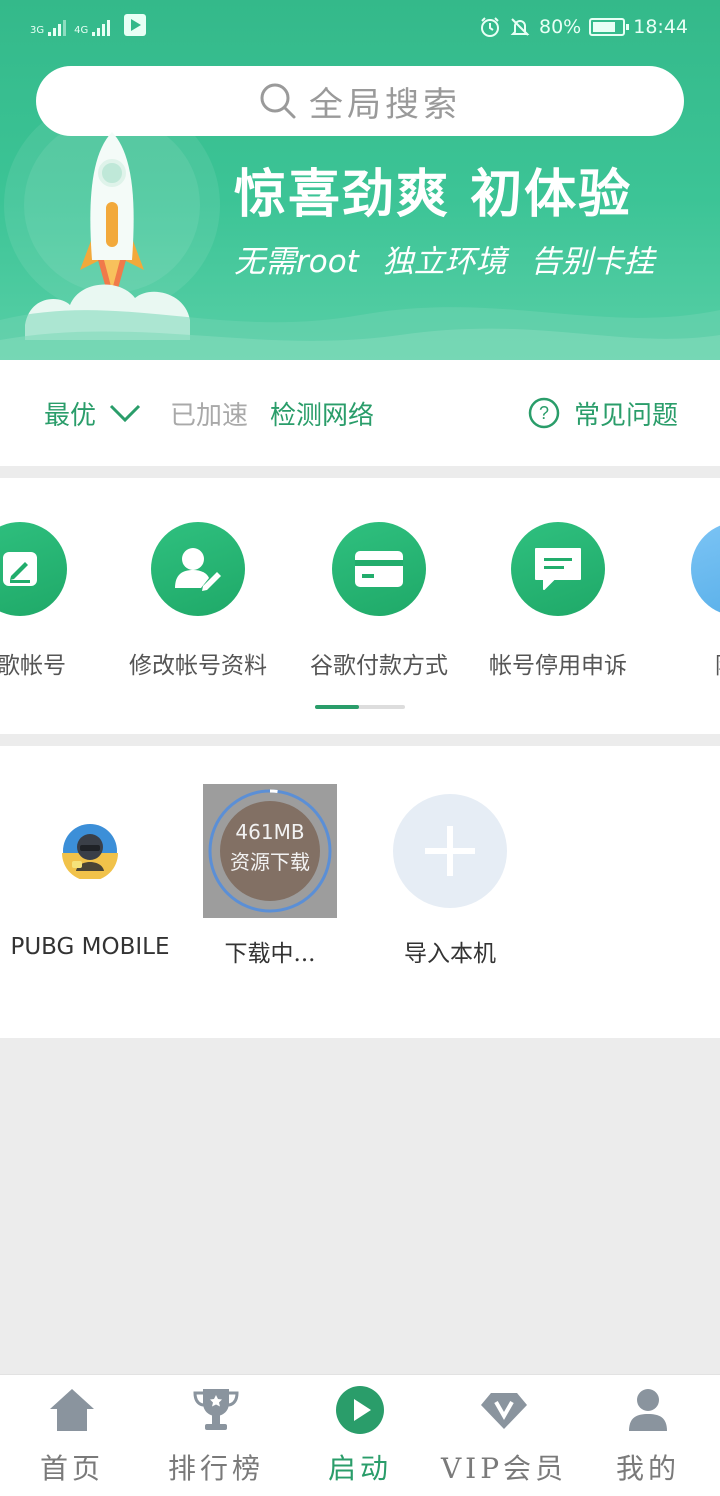  I want to click on wave-decoration, so click(360, 333).